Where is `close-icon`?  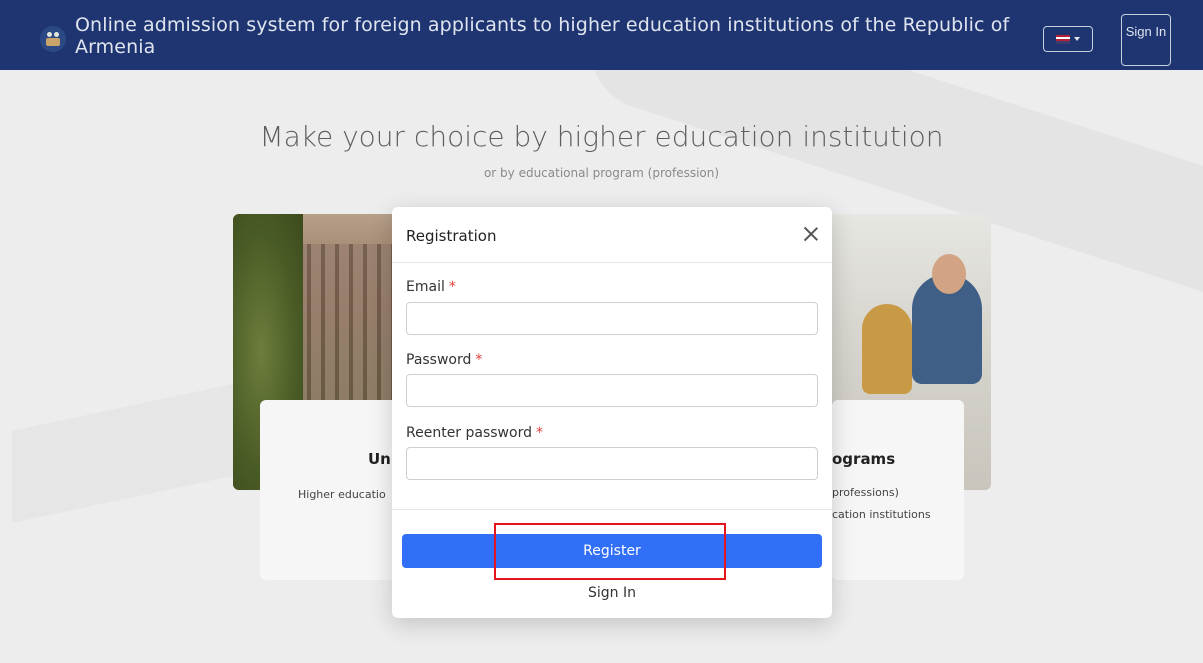
close-icon is located at coordinates (811, 234).